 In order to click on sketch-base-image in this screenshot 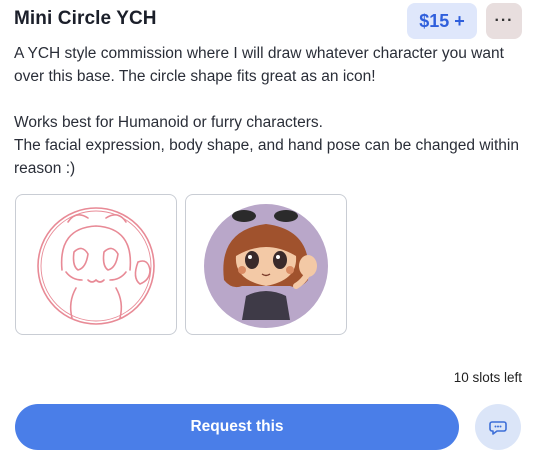, I will do `click(96, 265)`.